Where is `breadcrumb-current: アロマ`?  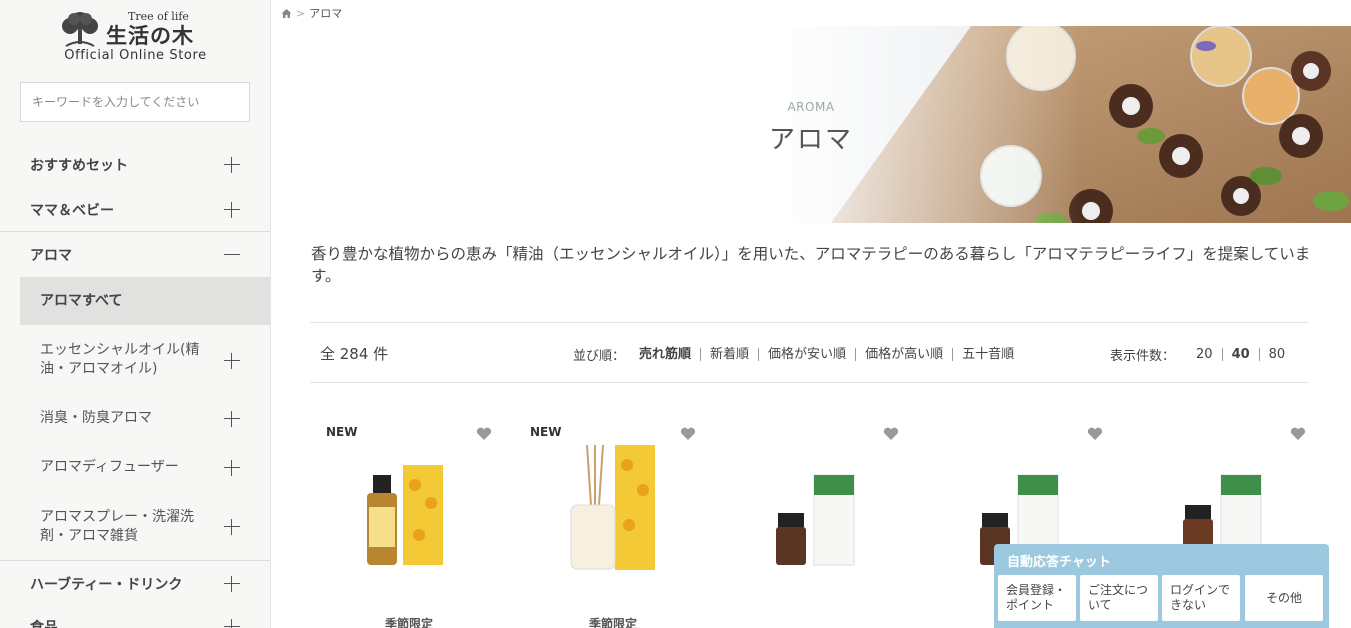 breadcrumb-current: アロマ is located at coordinates (326, 13).